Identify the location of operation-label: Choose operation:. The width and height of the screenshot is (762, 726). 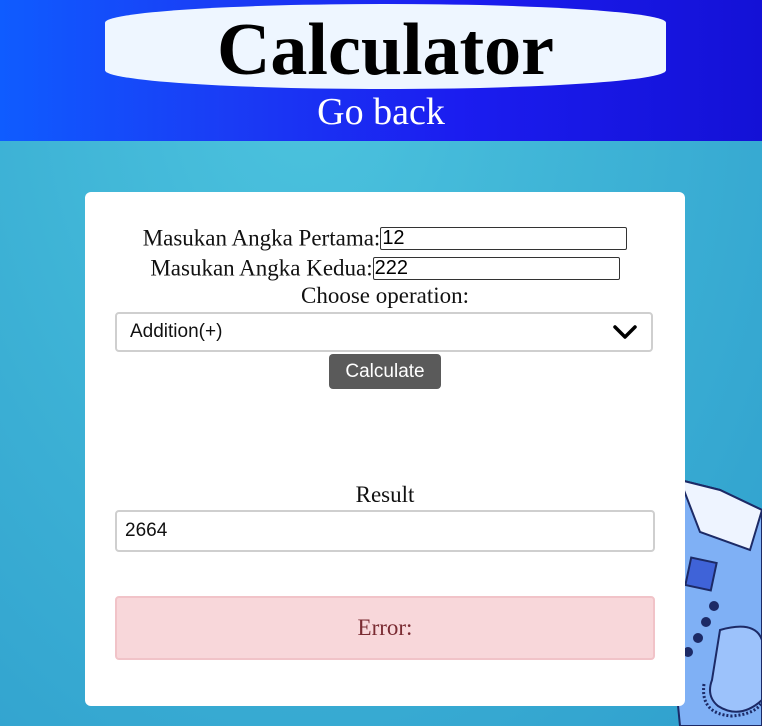
(385, 295).